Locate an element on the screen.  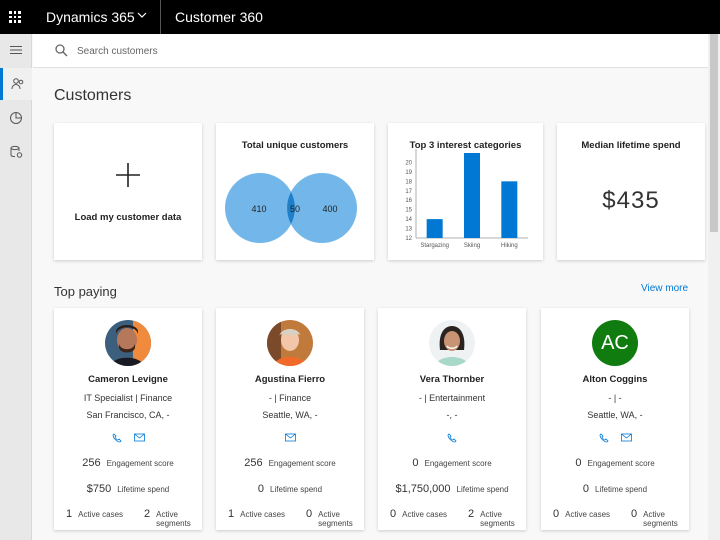
view-more-link: View more is located at coordinates (664, 288).